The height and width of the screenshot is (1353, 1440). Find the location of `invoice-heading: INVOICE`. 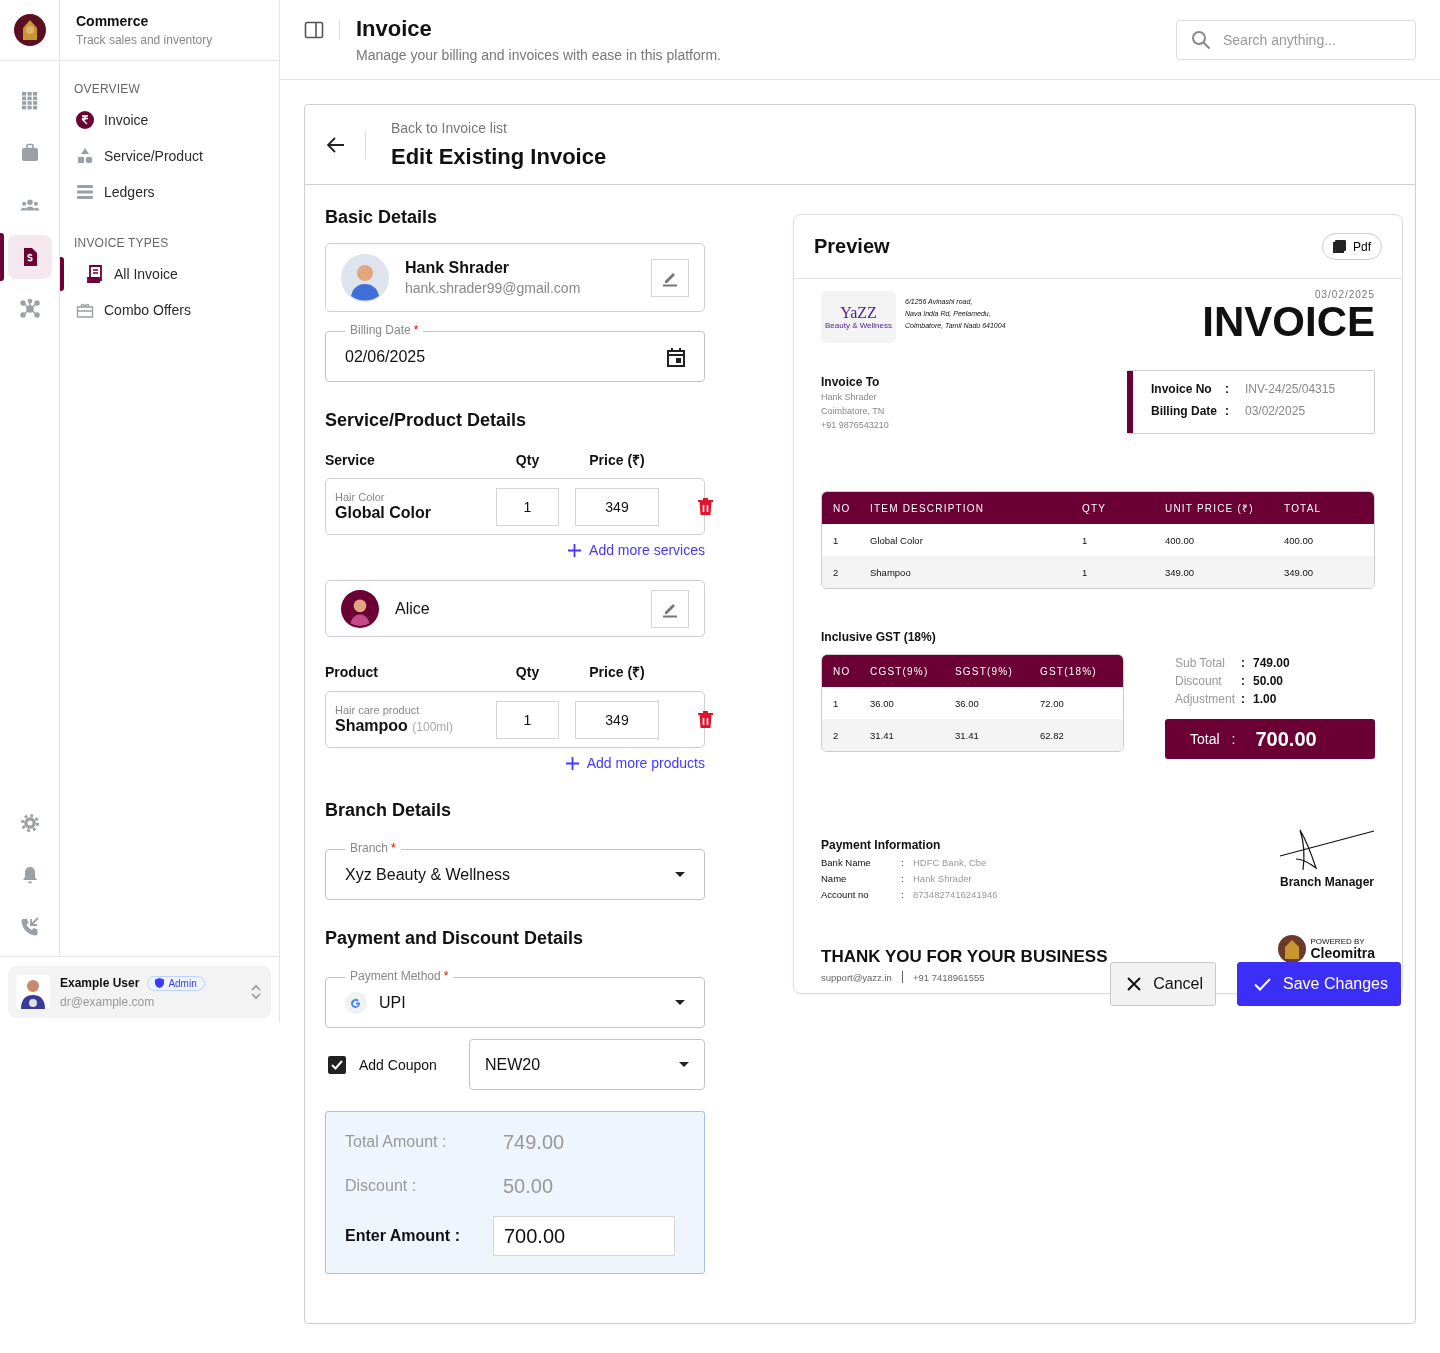

invoice-heading: INVOICE is located at coordinates (1288, 322).